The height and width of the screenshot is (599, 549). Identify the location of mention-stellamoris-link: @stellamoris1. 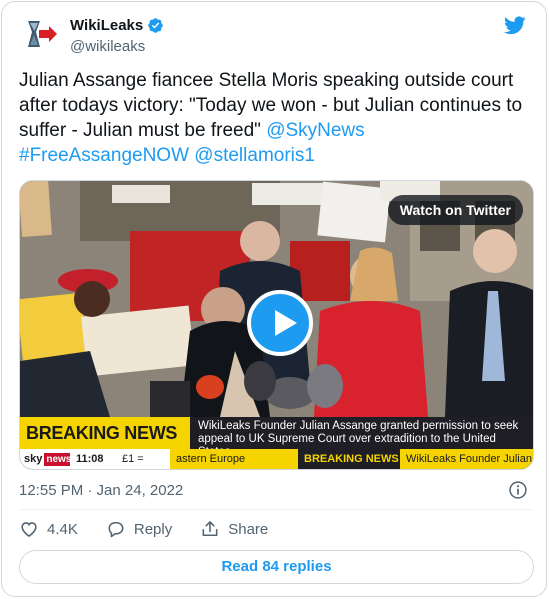
(254, 155).